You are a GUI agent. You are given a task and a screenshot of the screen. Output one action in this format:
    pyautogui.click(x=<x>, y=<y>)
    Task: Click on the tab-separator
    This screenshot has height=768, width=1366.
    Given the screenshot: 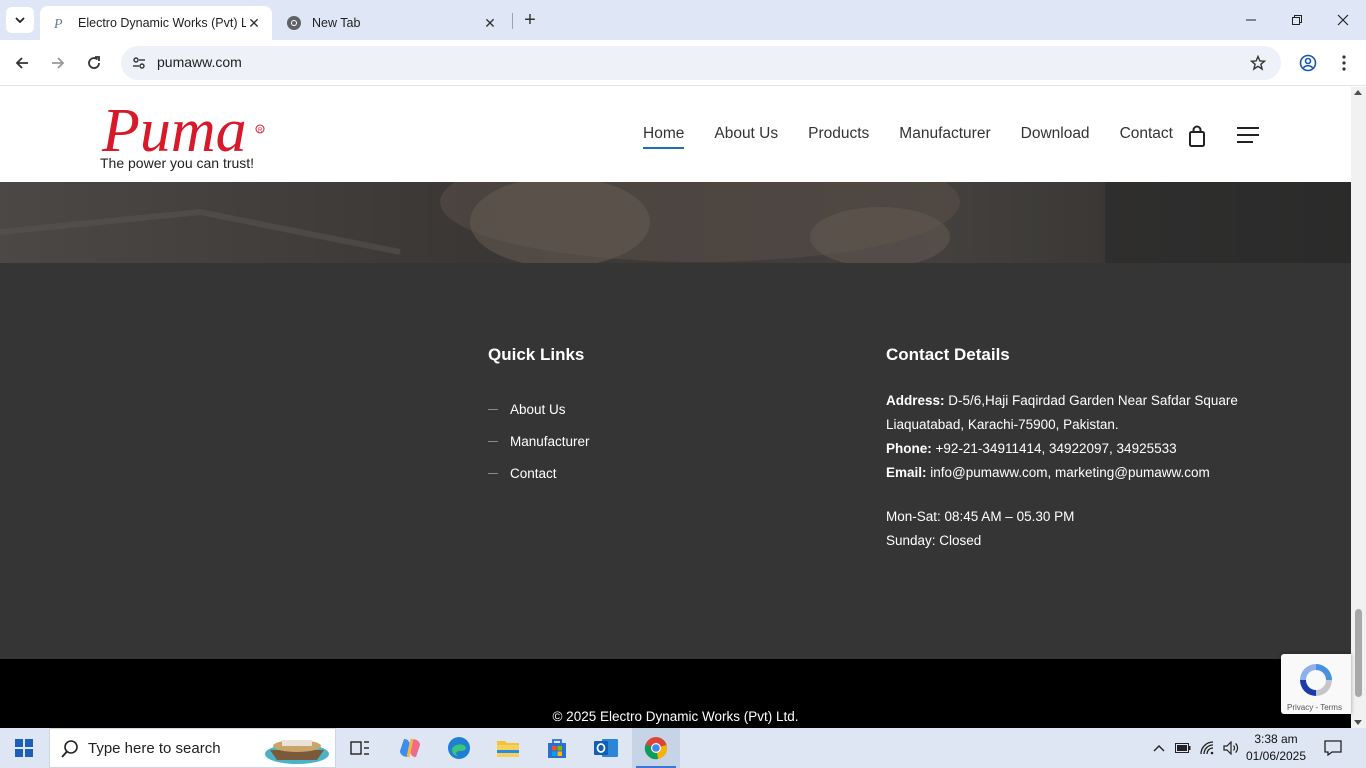 What is the action you would take?
    pyautogui.click(x=512, y=21)
    